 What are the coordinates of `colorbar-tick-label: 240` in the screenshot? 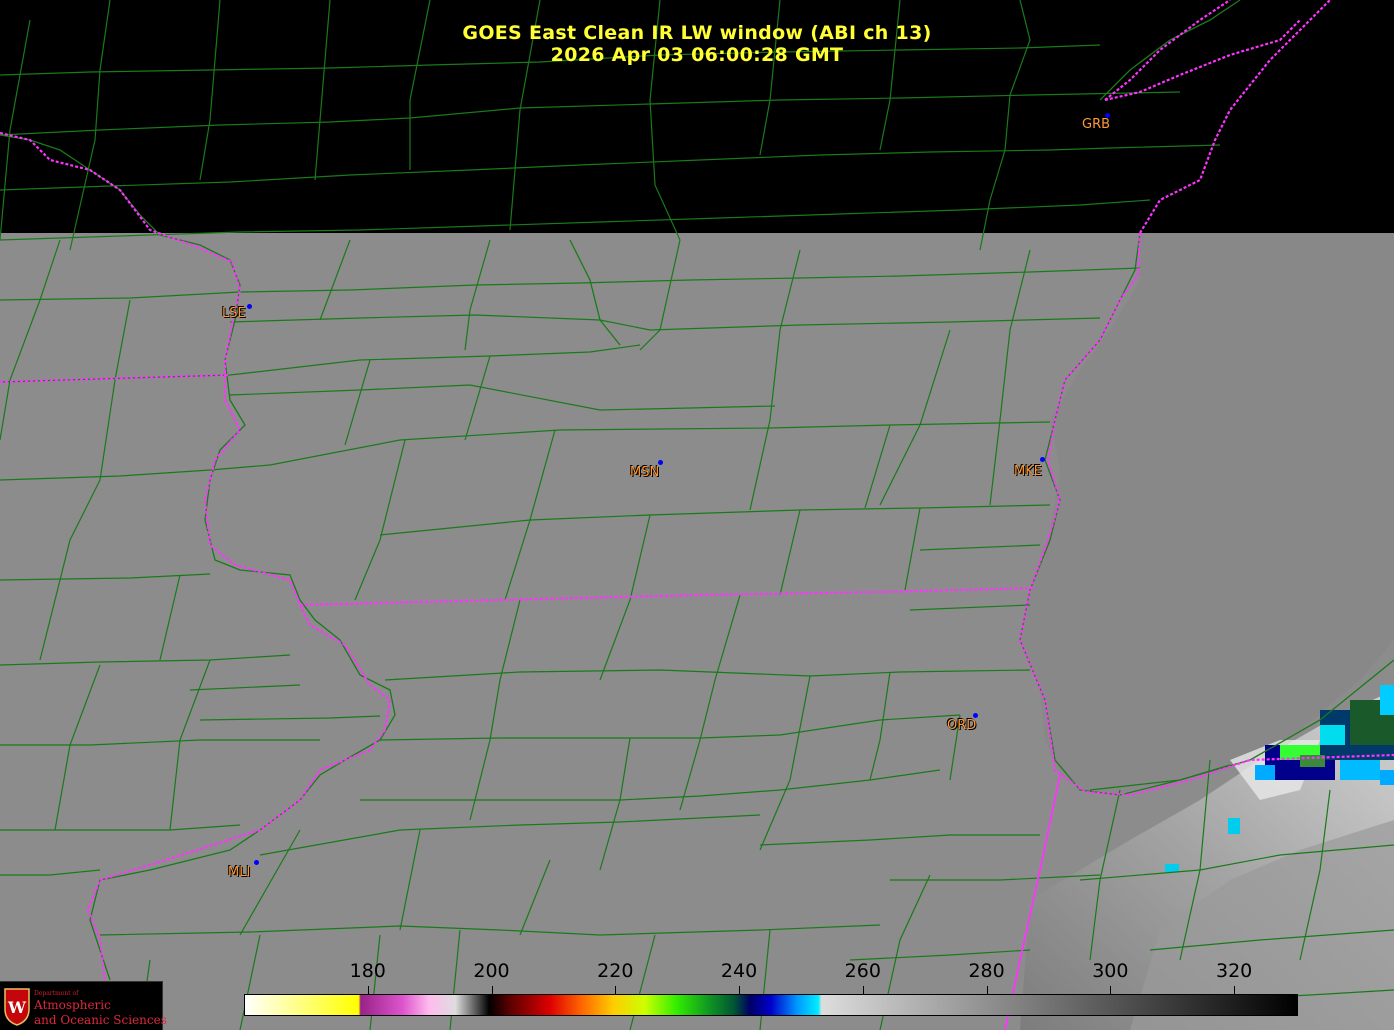 It's located at (739, 971).